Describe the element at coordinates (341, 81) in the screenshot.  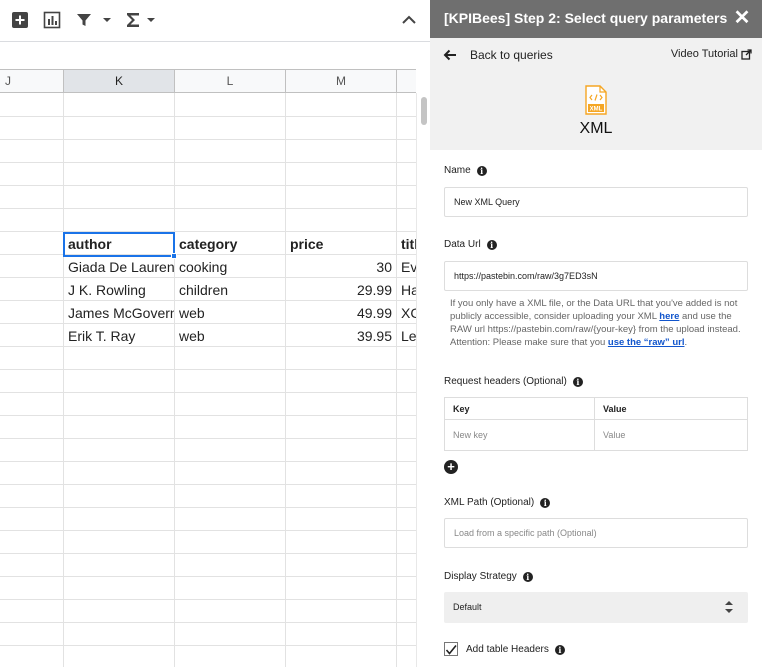
I see `column-header-m: M` at that location.